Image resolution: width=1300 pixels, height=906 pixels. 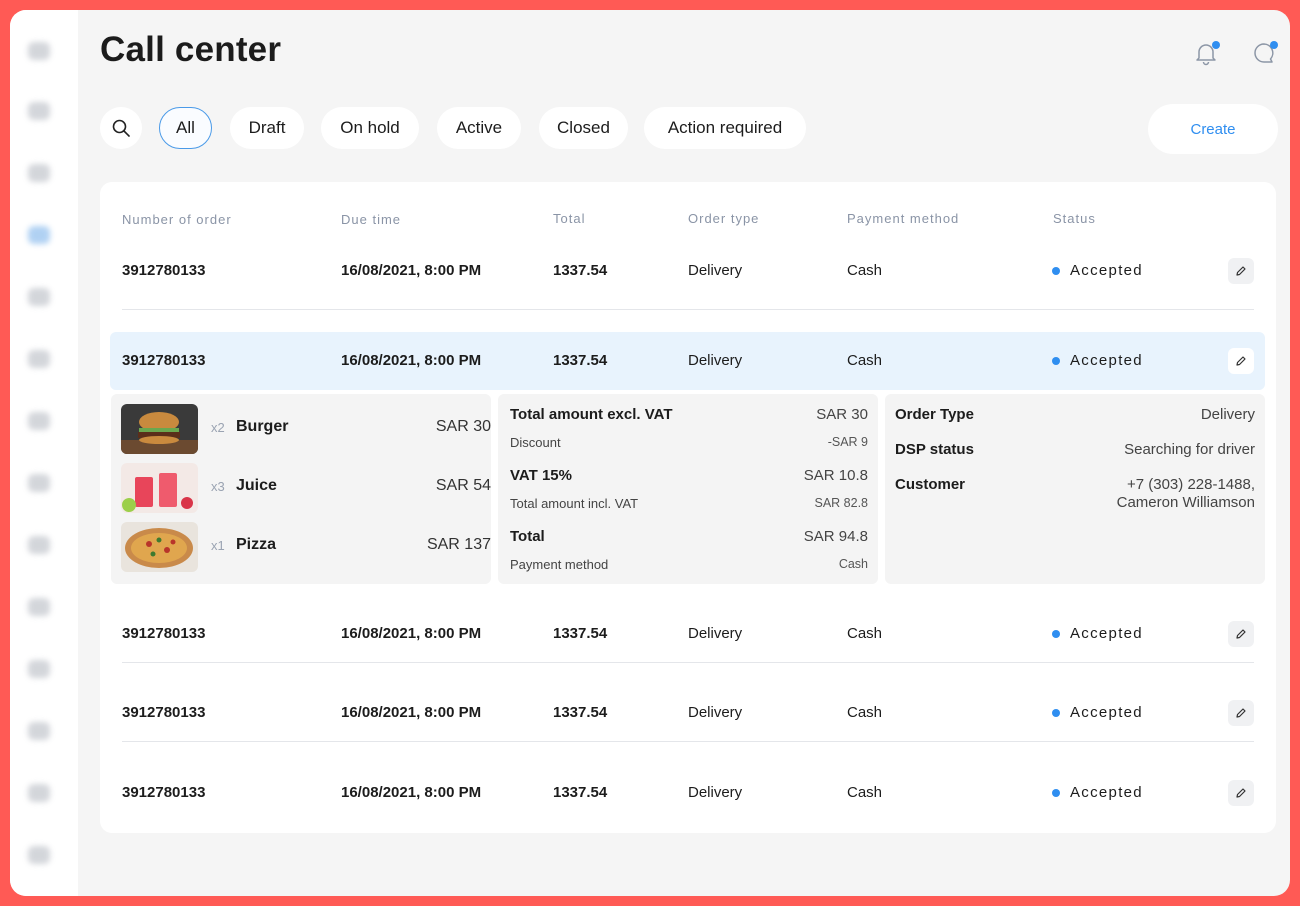 What do you see at coordinates (835, 536) in the screenshot?
I see `summary-value: SAR 94.8` at bounding box center [835, 536].